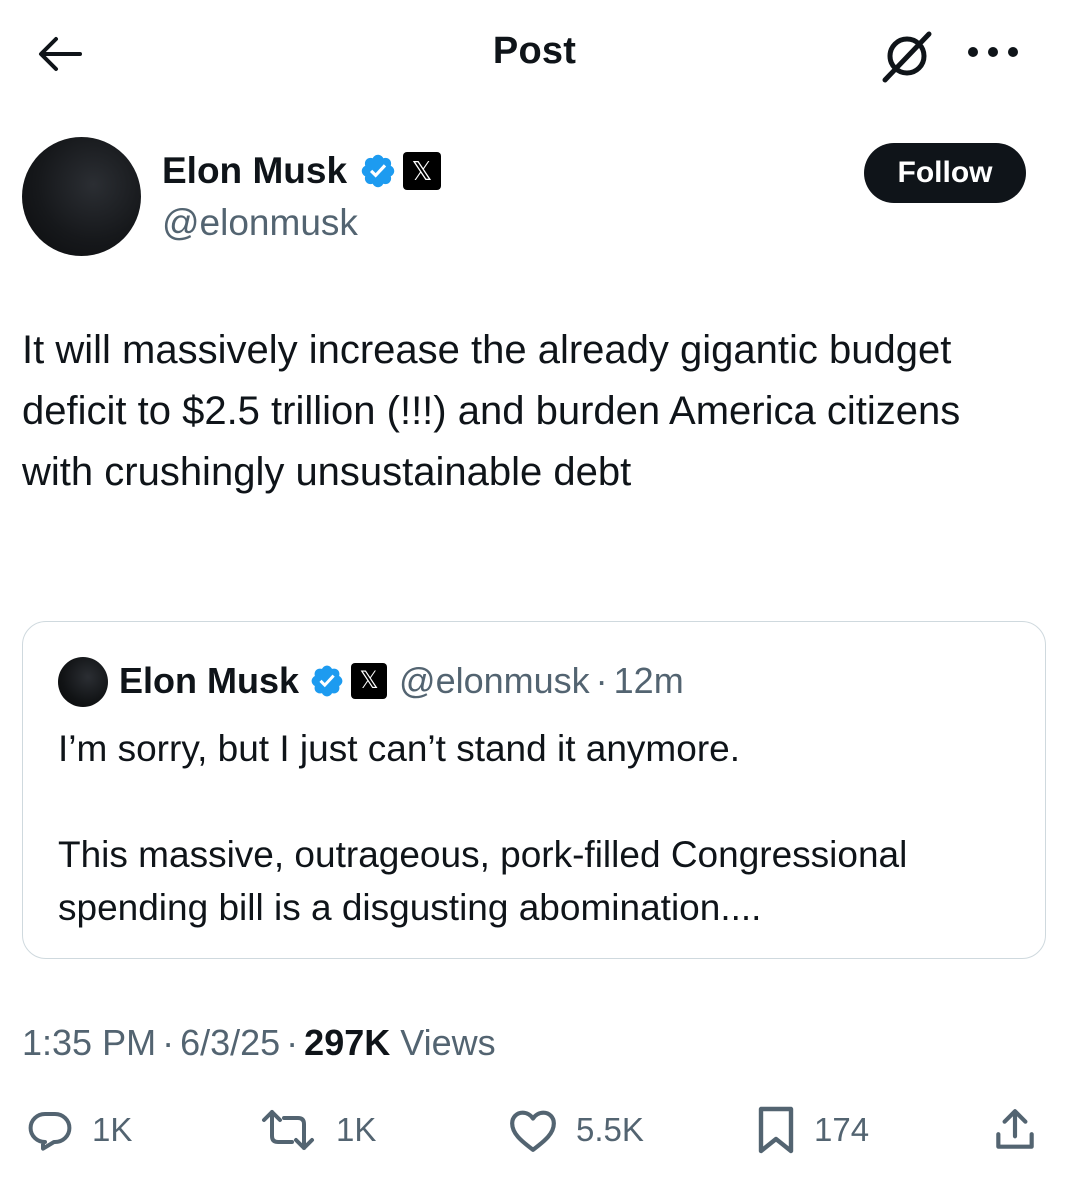 This screenshot has height=1200, width=1069. I want to click on quoted-author-name: Elon Musk, so click(209, 680).